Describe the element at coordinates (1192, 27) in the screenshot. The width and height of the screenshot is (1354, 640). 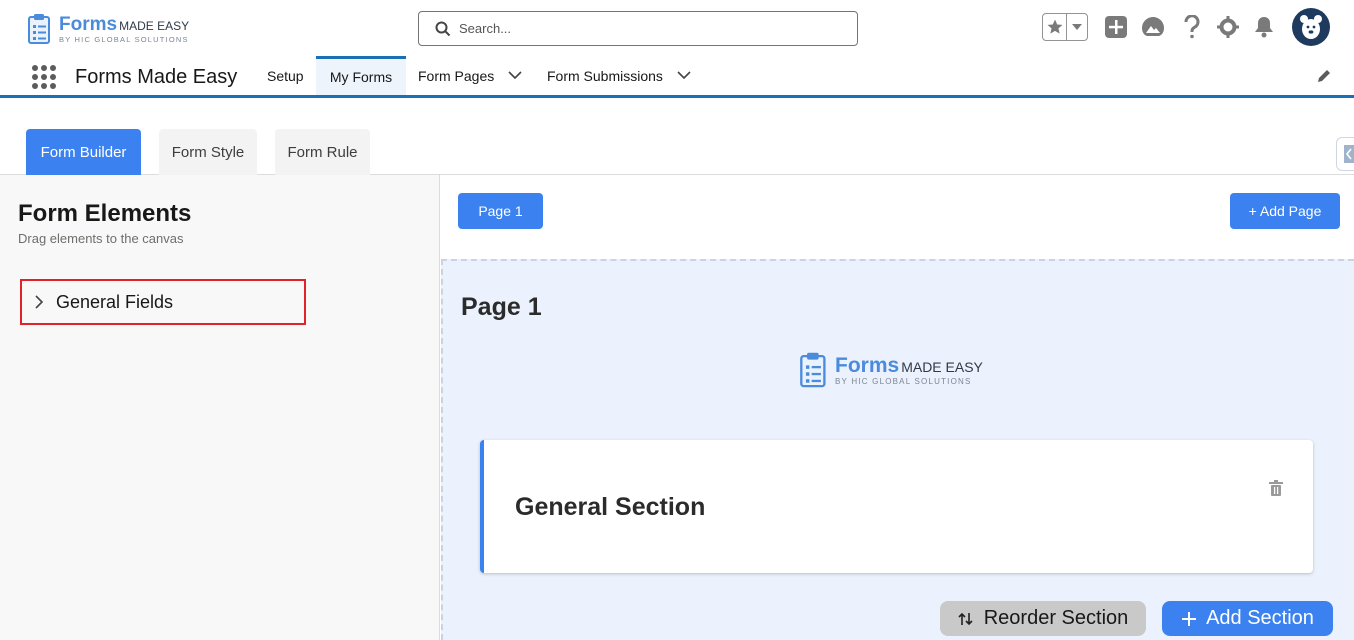
I see `help-icon` at that location.